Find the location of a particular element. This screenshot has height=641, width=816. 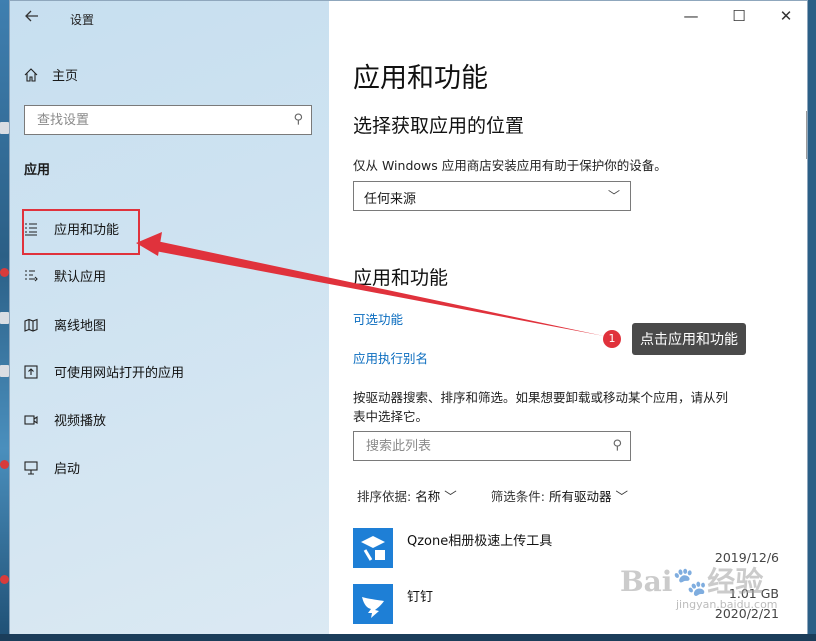

sort-filter-row: 排序依据: 名称 ﹀ 筛选条件: 所有驱动器 ﹀ is located at coordinates (492, 495).